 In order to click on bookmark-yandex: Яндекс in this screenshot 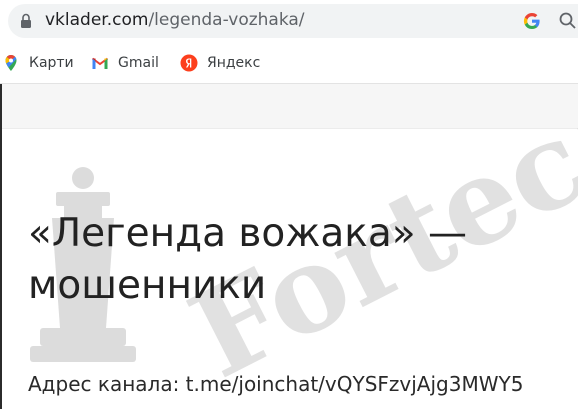, I will do `click(220, 63)`.